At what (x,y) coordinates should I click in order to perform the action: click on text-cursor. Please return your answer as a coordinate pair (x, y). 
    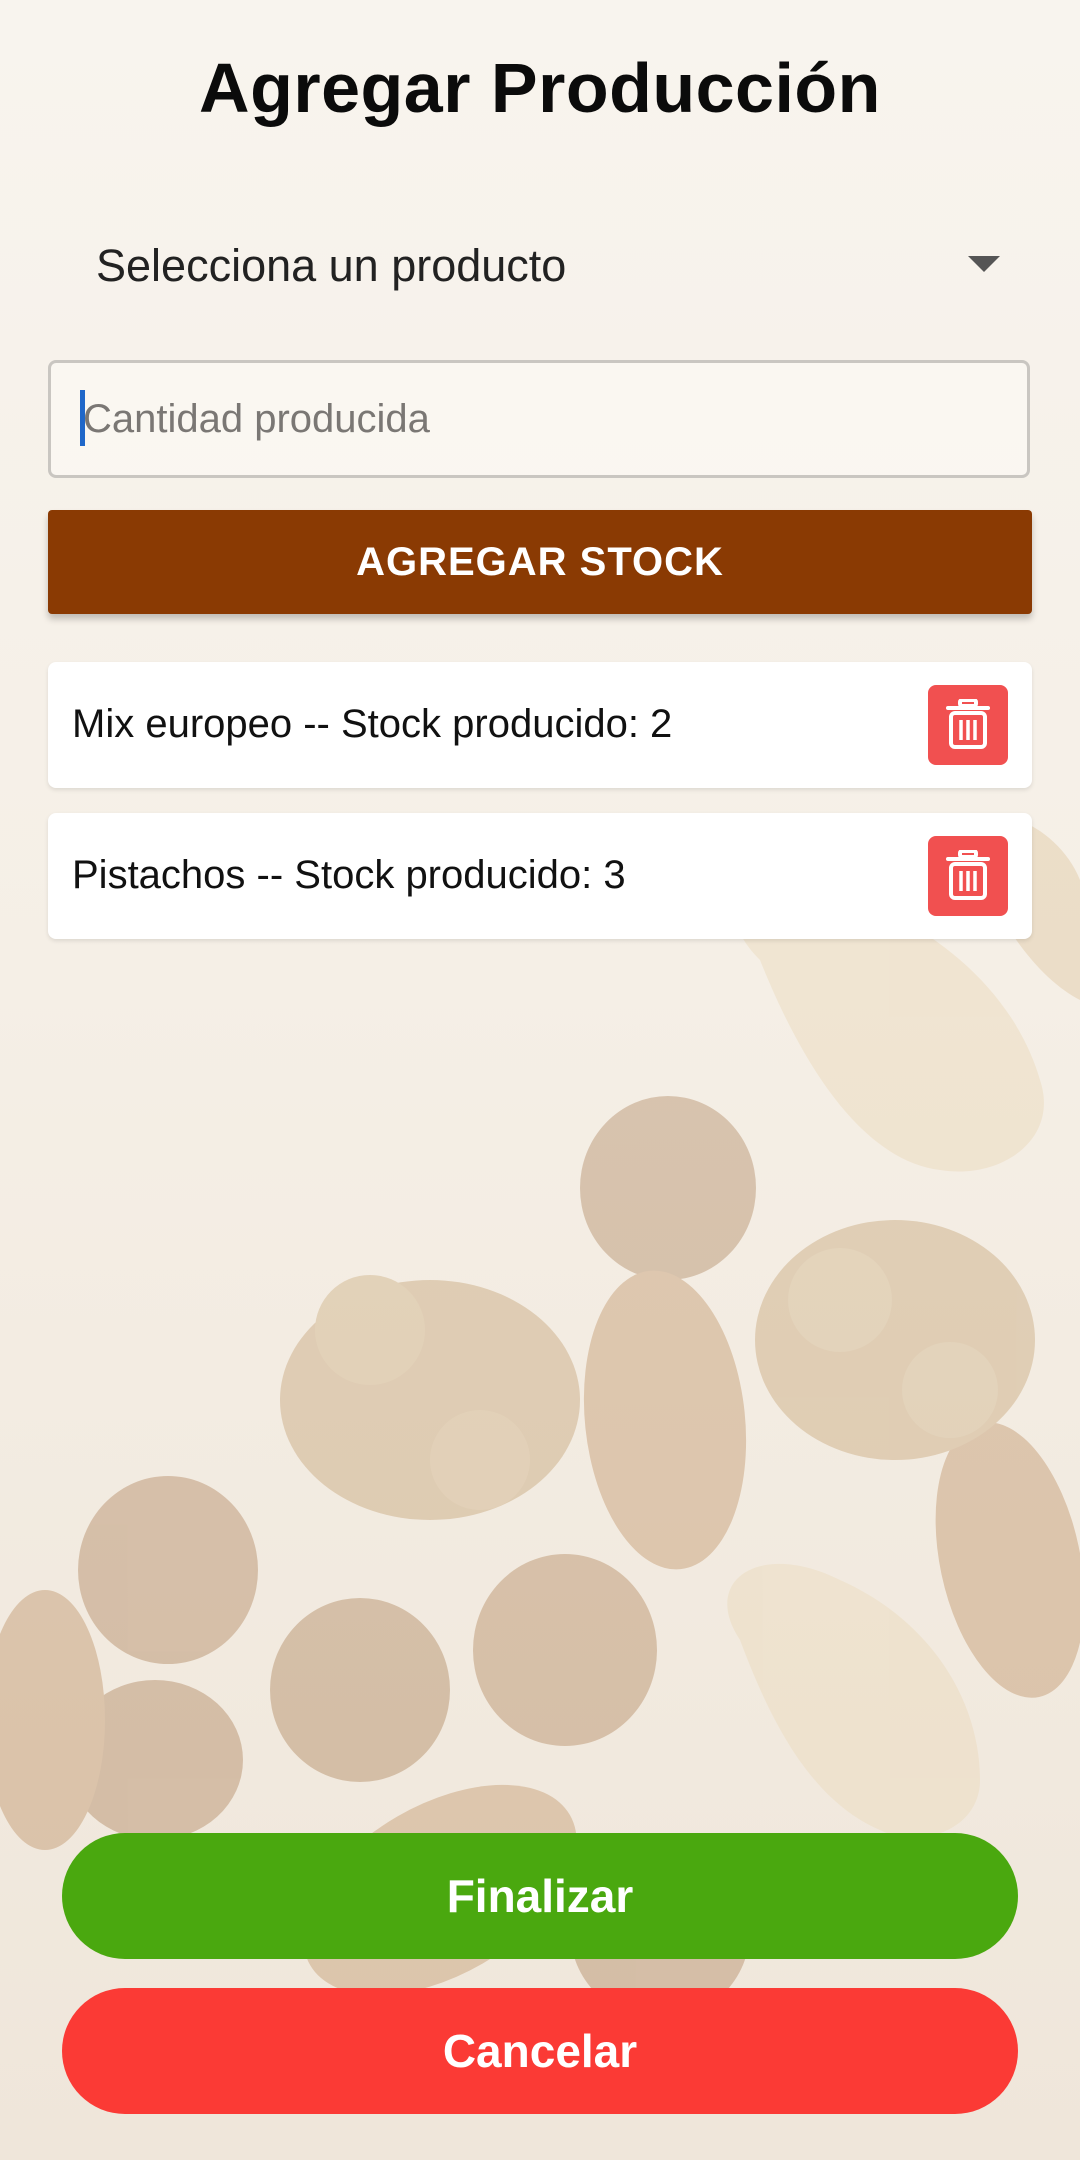
    Looking at the image, I should click on (82, 418).